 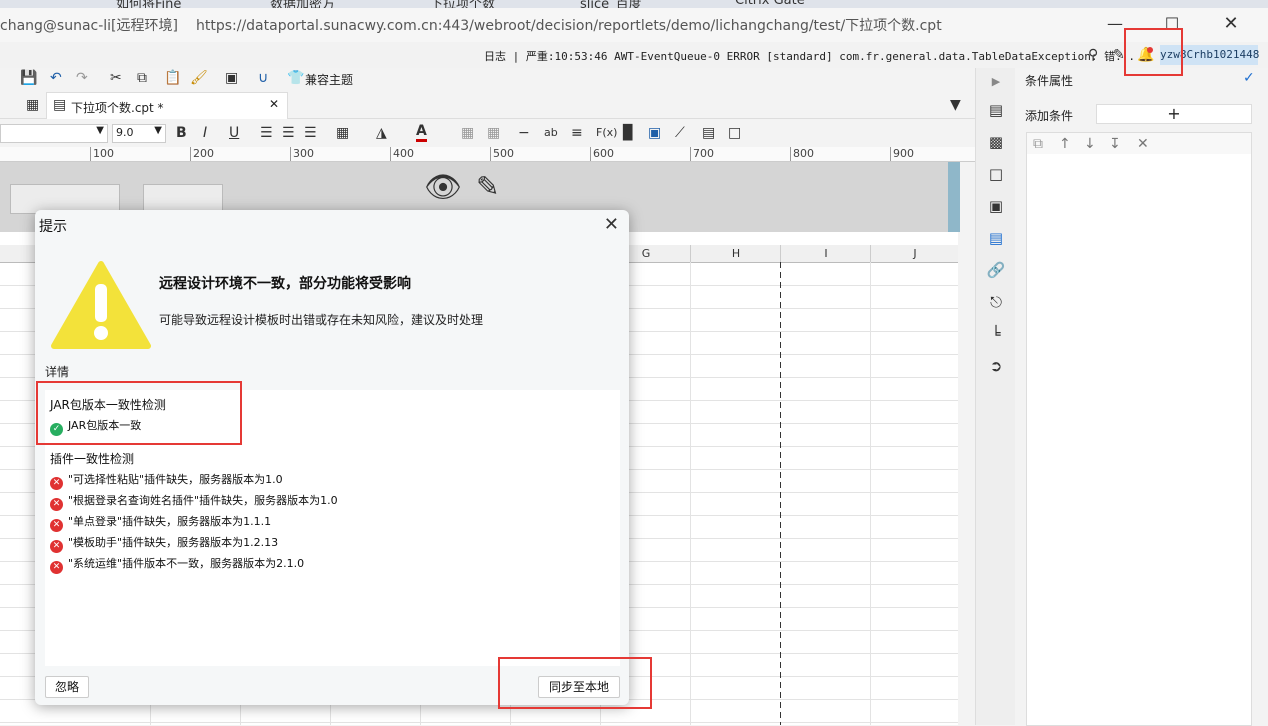 I want to click on ruler-tick: 600, so click(x=602, y=154).